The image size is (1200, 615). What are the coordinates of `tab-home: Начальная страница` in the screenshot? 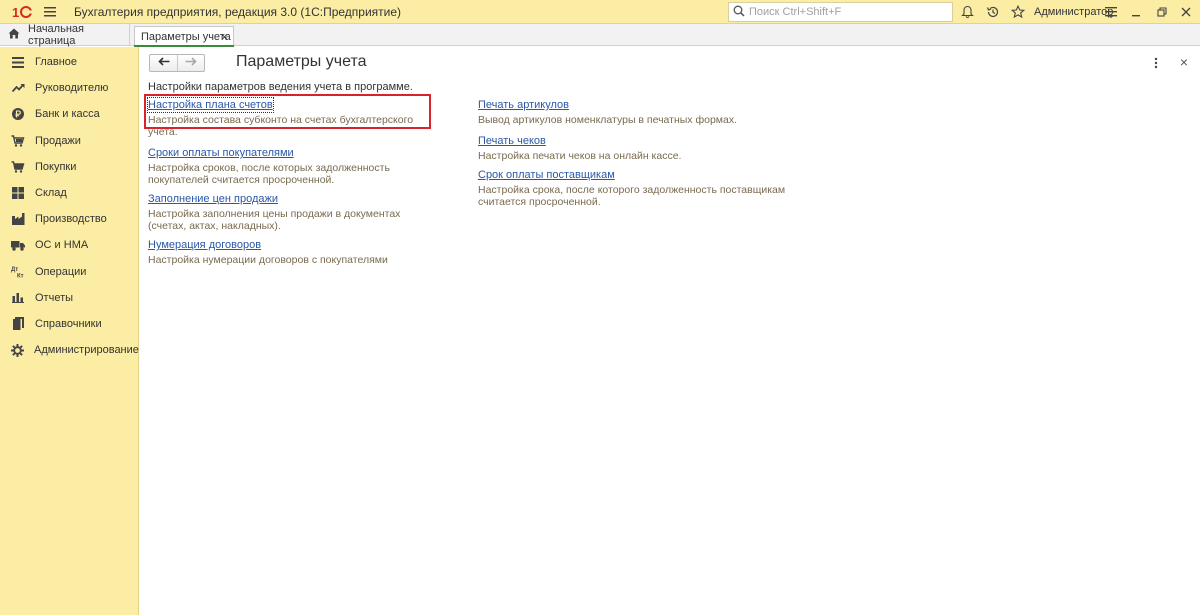 It's located at (65, 35).